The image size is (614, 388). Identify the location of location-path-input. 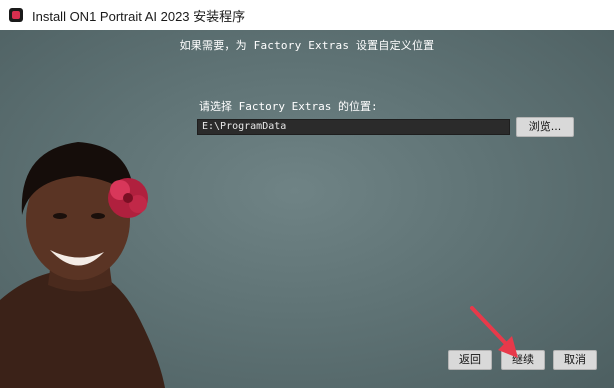
(353, 127).